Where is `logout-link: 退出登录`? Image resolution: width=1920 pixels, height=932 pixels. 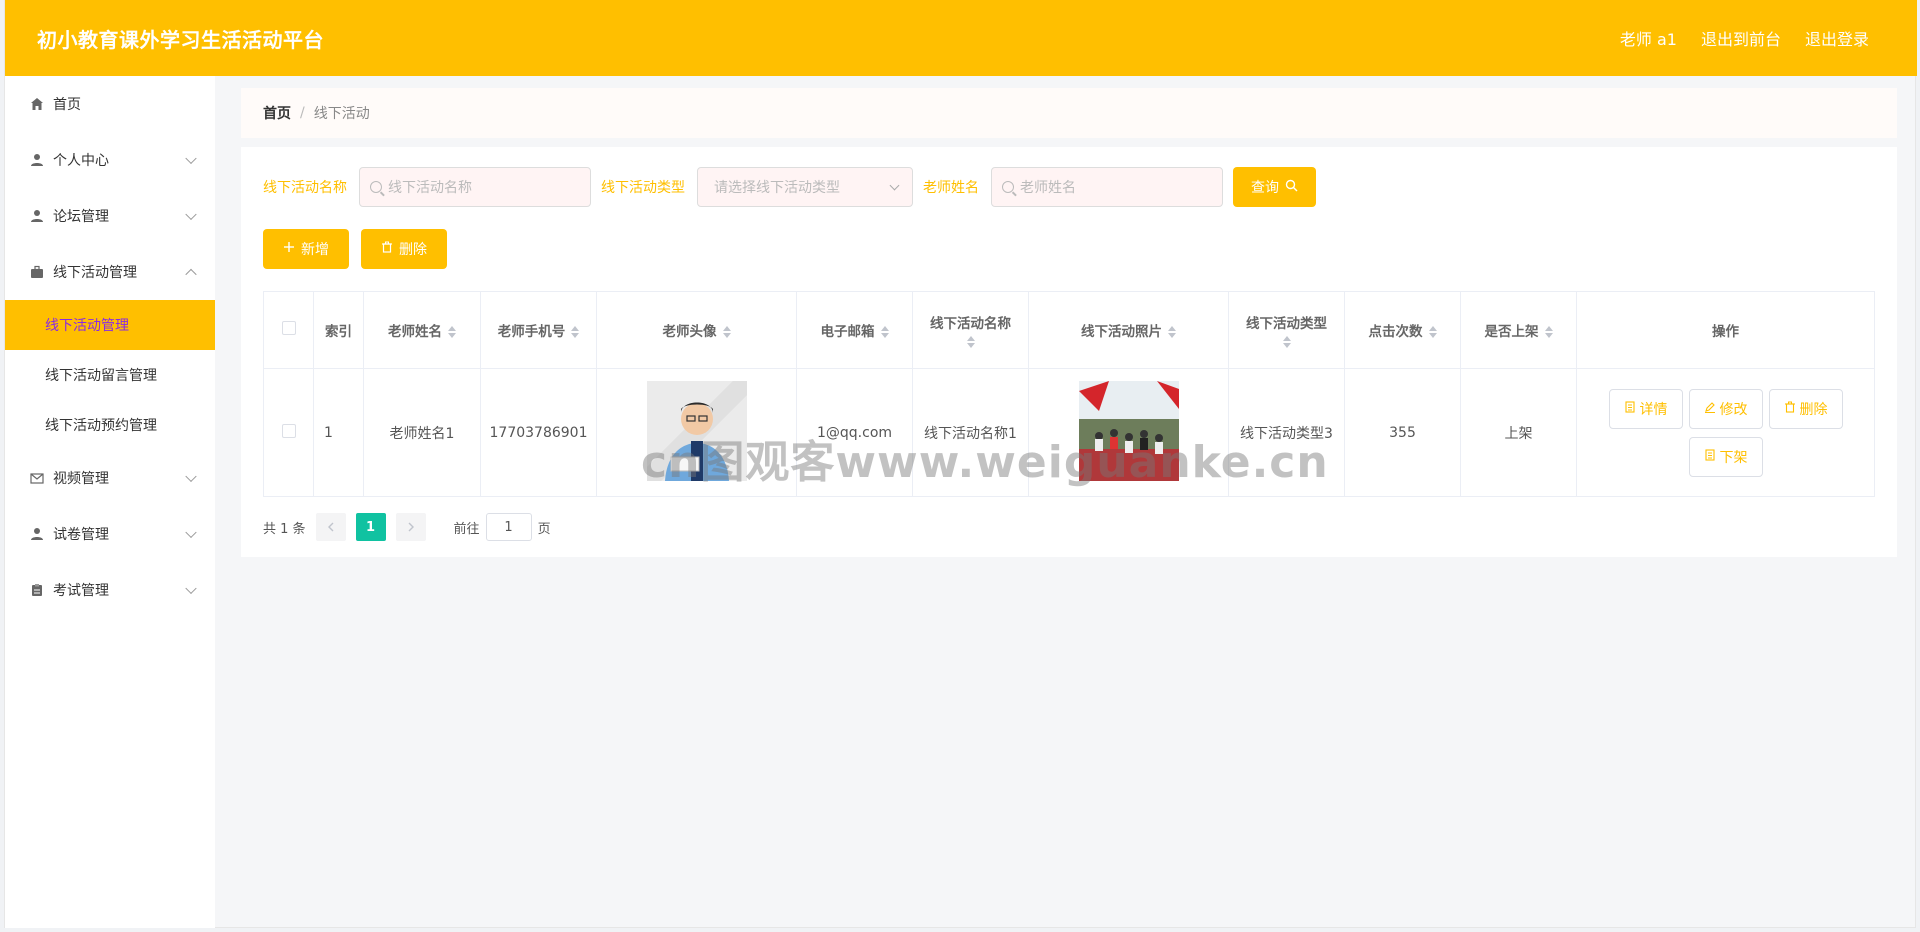 logout-link: 退出登录 is located at coordinates (1837, 38).